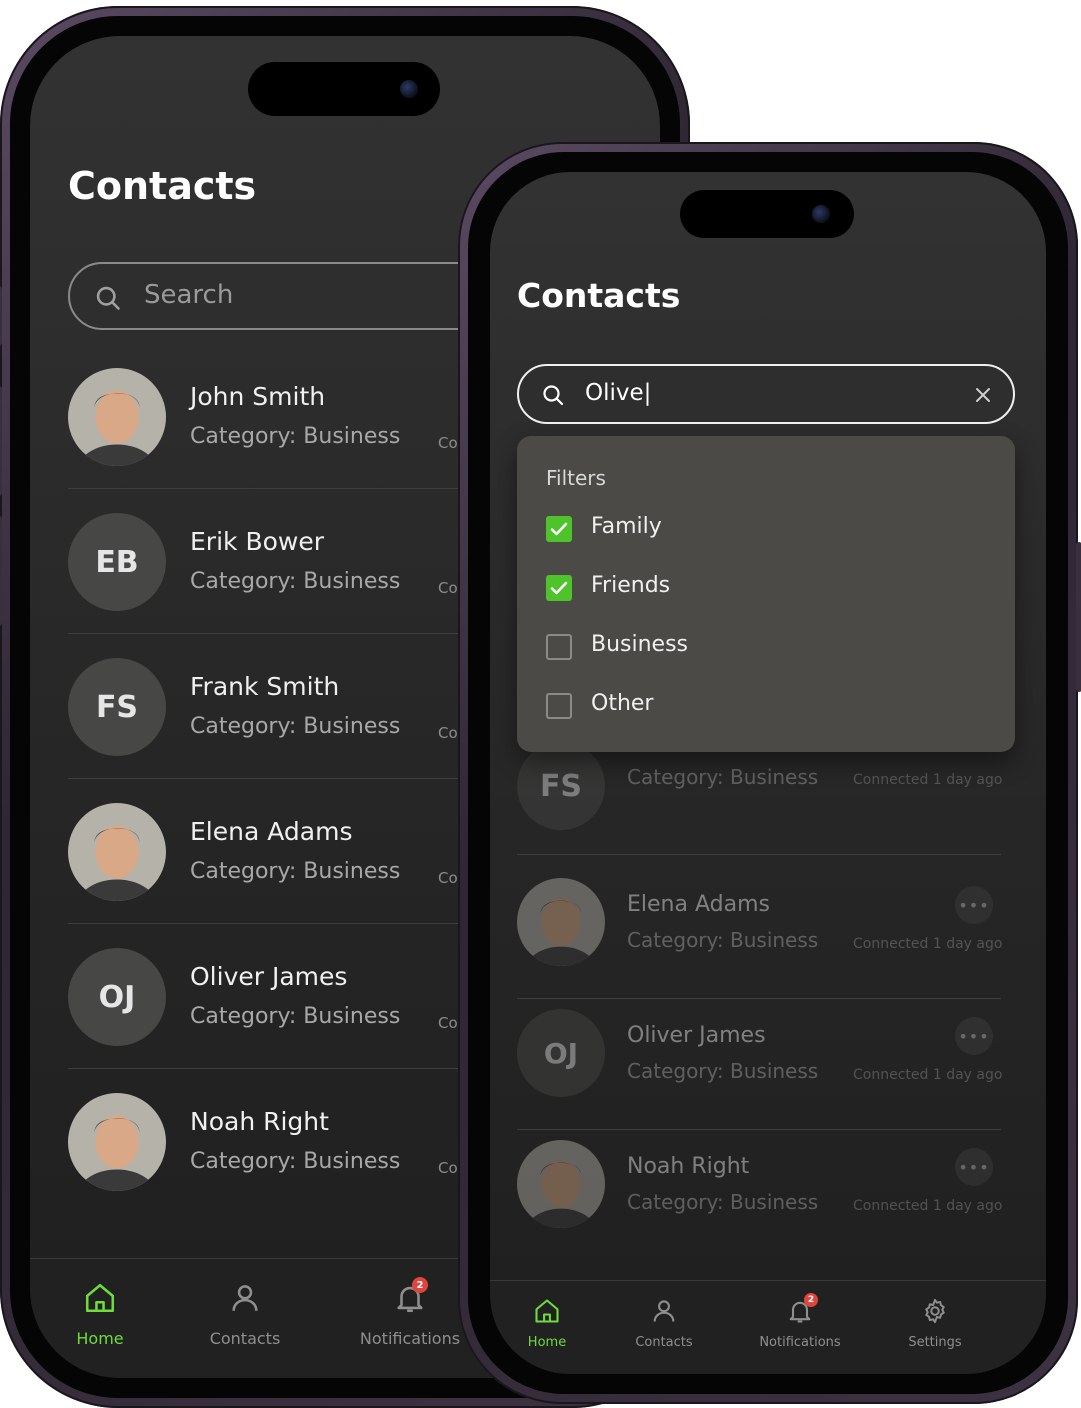 This screenshot has width=1081, height=1408. I want to click on dynamic-island, so click(767, 214).